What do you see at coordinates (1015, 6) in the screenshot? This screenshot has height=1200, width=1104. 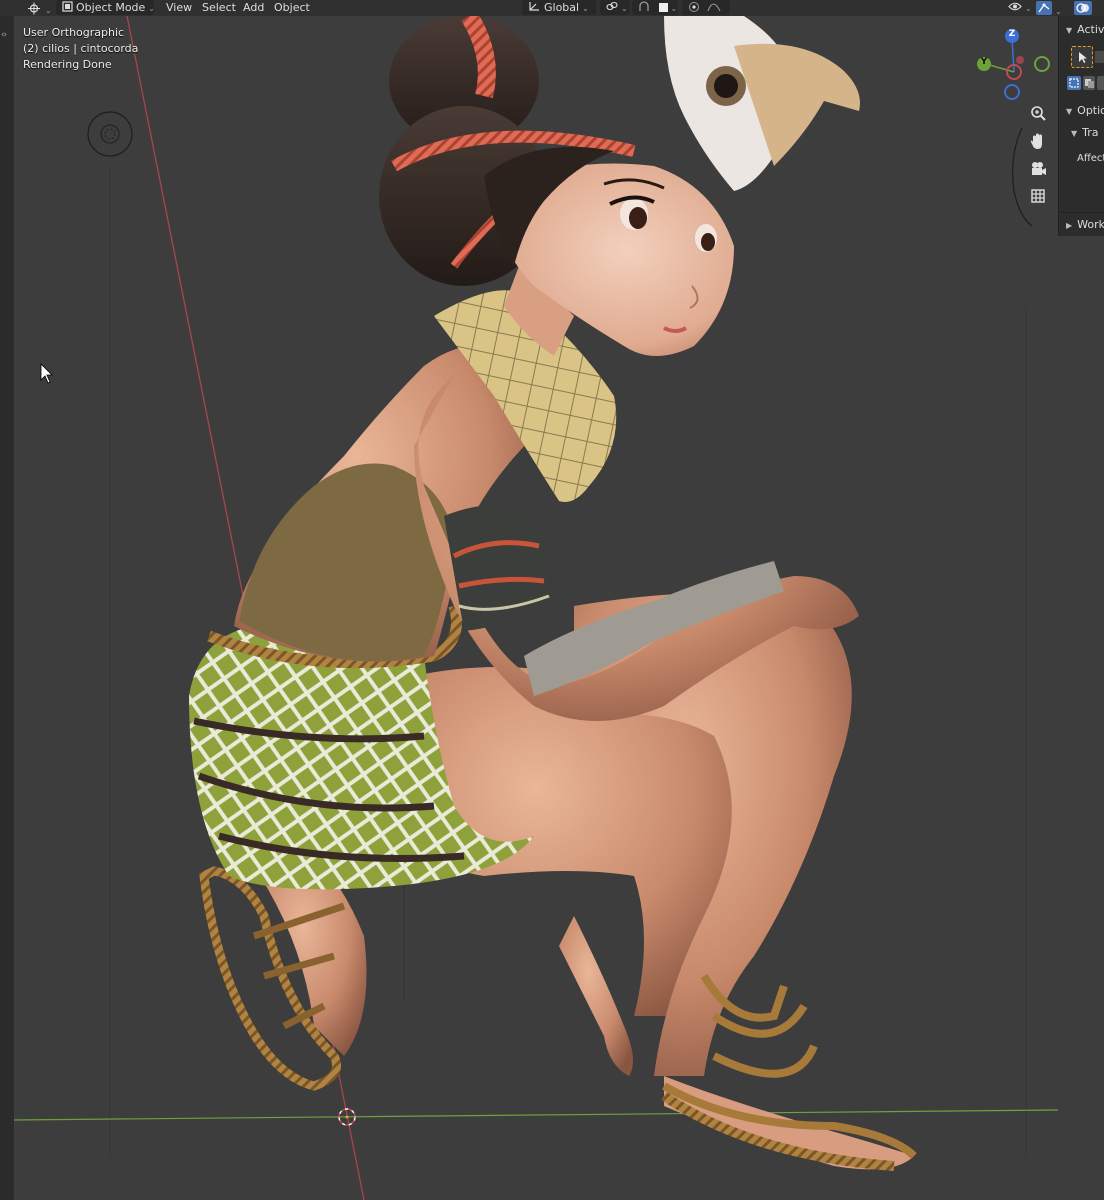 I see `visibility-icon` at bounding box center [1015, 6].